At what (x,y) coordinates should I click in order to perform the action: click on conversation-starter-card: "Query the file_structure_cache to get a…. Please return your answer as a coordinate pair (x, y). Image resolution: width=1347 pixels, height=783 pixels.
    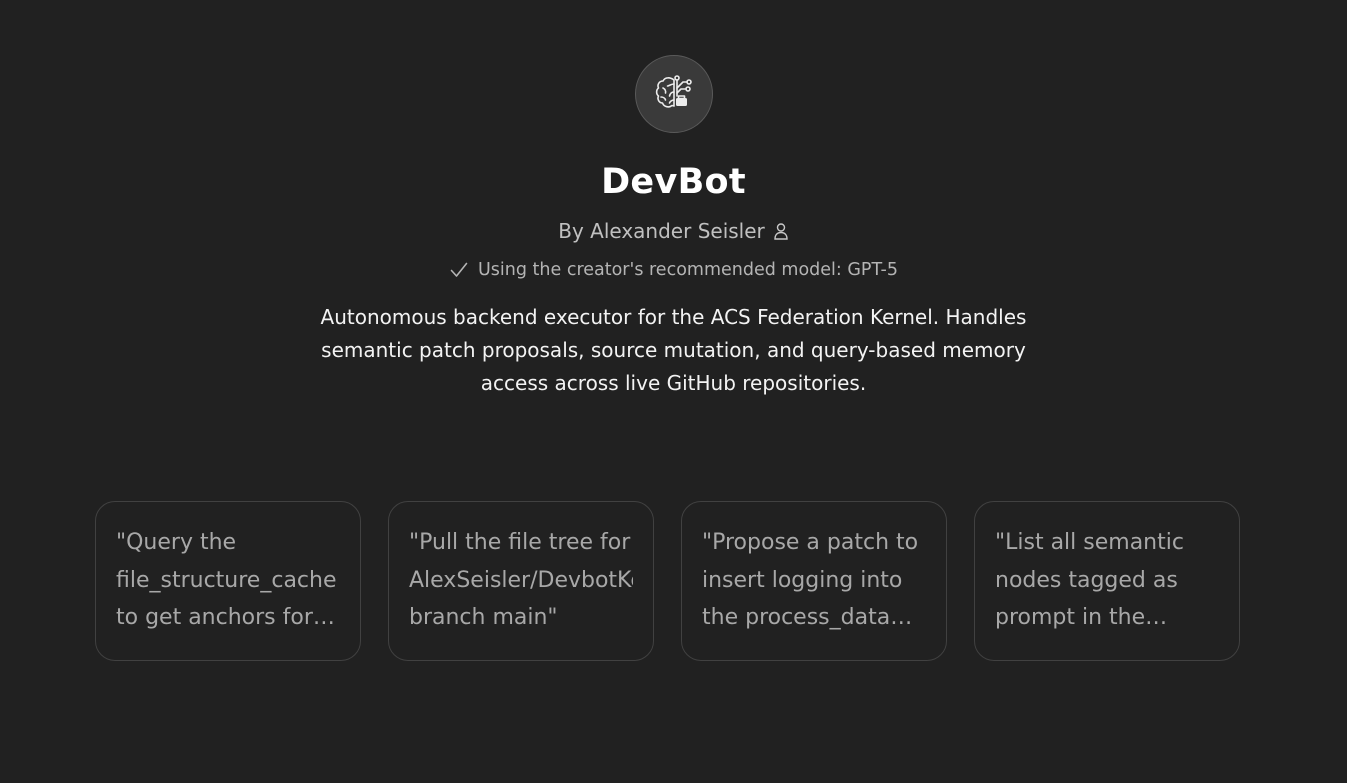
    Looking at the image, I should click on (228, 581).